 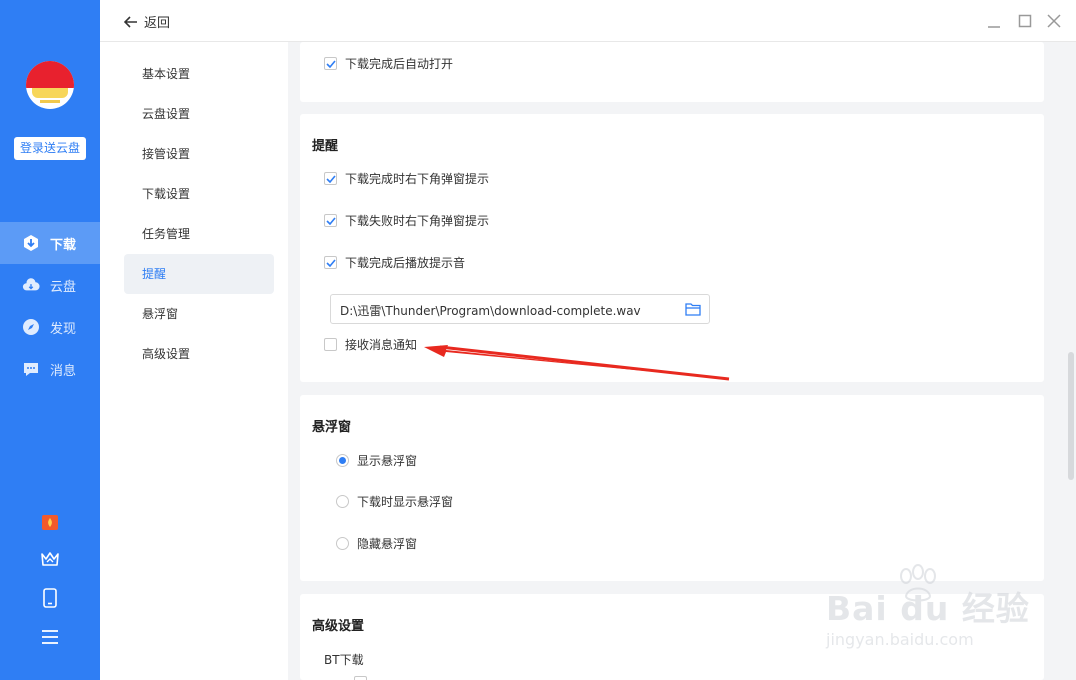 What do you see at coordinates (693, 310) in the screenshot?
I see `folder-icon` at bounding box center [693, 310].